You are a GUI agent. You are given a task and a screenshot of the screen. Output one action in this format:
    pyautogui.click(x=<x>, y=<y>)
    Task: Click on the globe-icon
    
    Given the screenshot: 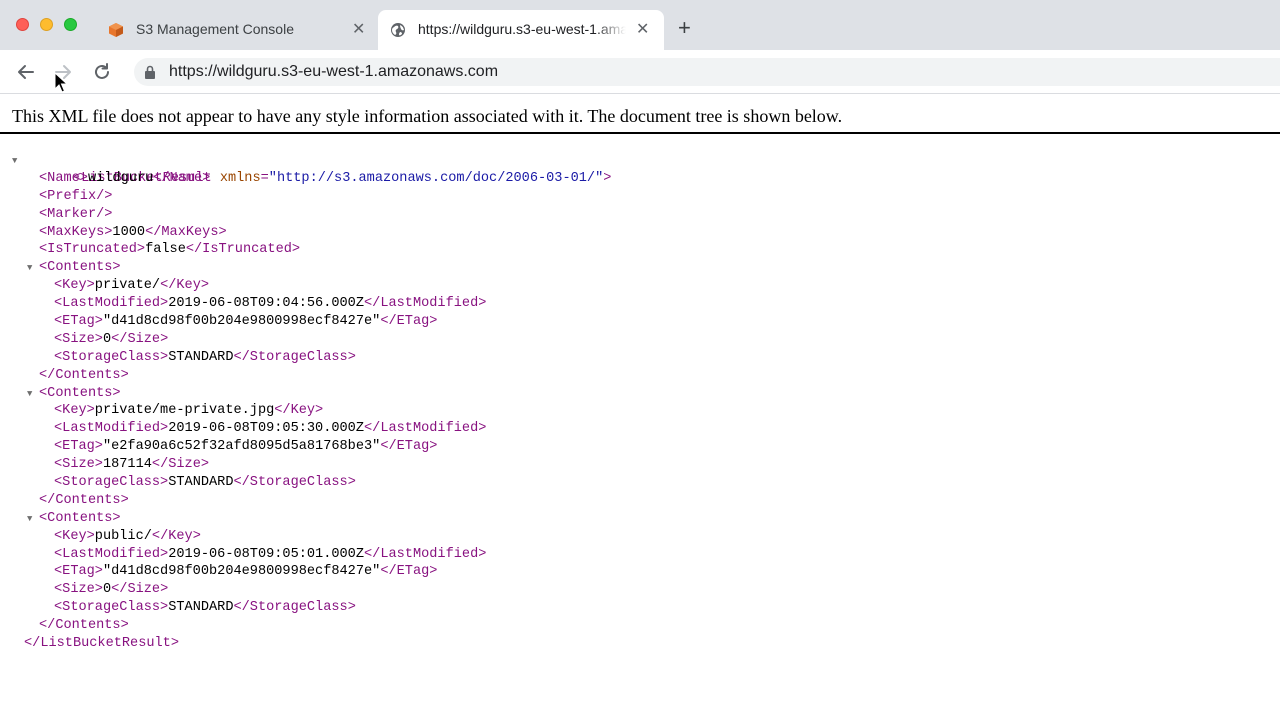 What is the action you would take?
    pyautogui.click(x=398, y=30)
    